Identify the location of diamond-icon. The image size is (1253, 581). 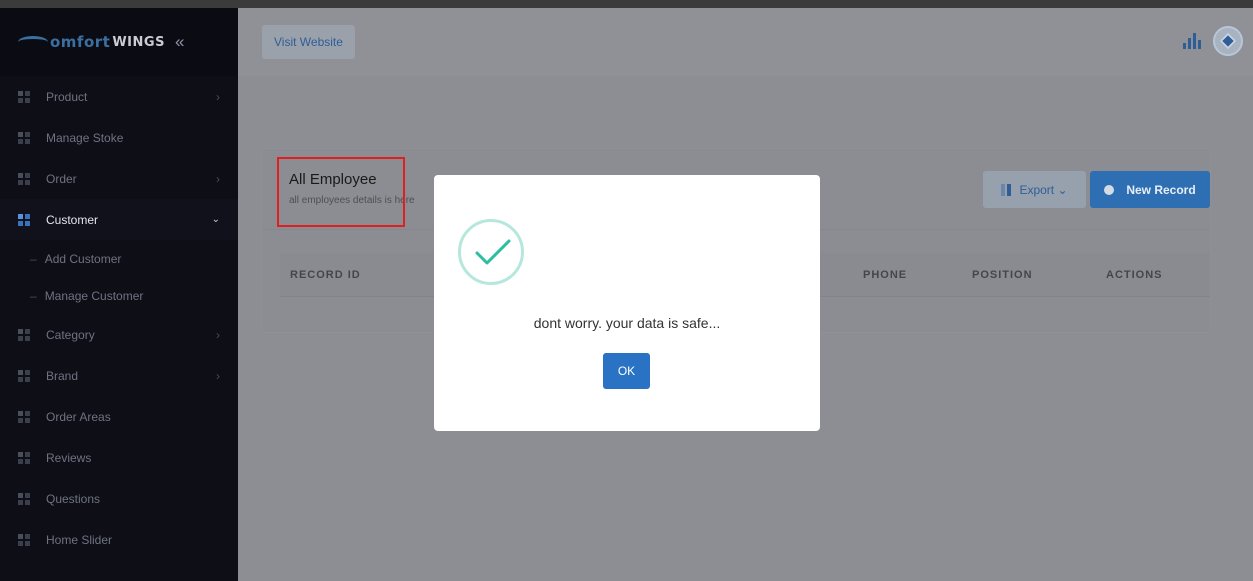
(1228, 41).